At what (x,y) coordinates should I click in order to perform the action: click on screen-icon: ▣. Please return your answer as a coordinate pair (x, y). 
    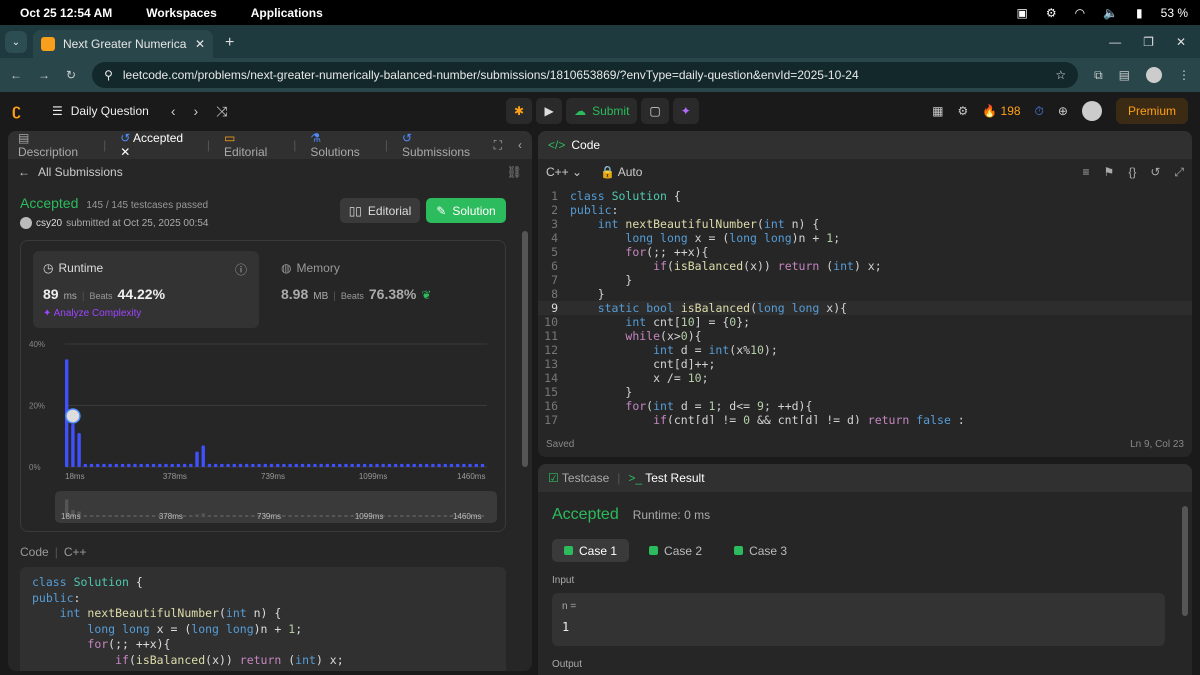
    Looking at the image, I should click on (1021, 13).